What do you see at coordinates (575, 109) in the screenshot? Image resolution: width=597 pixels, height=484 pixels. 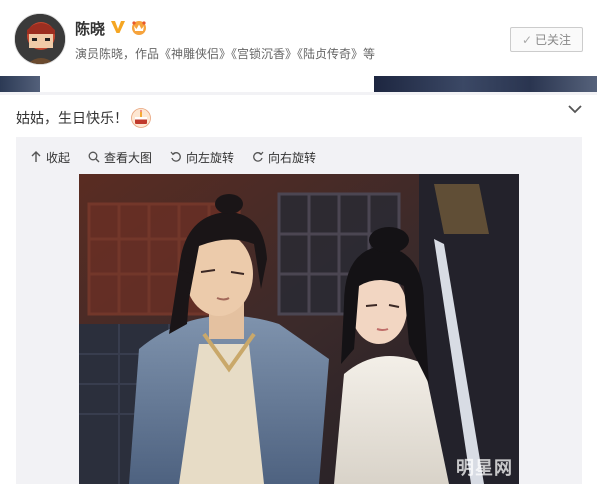 I see `chevron-down-icon` at bounding box center [575, 109].